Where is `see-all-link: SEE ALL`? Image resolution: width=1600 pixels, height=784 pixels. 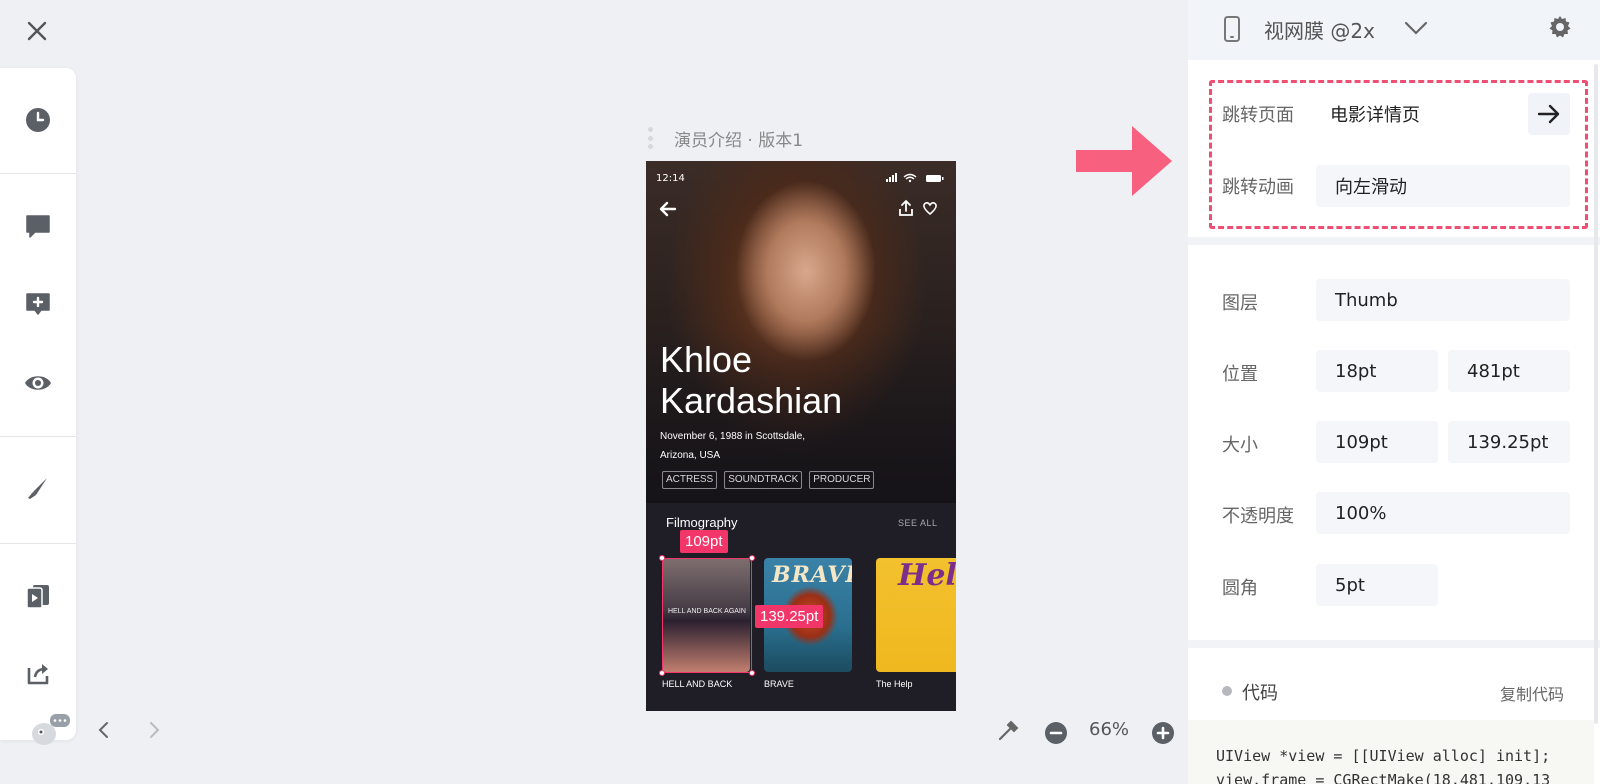
see-all-link: SEE ALL is located at coordinates (918, 523).